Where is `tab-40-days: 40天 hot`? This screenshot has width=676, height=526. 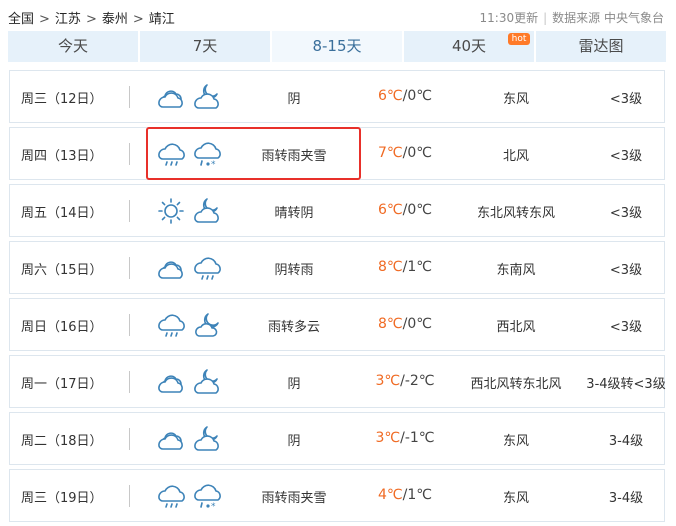 tab-40-days: 40天 hot is located at coordinates (469, 46).